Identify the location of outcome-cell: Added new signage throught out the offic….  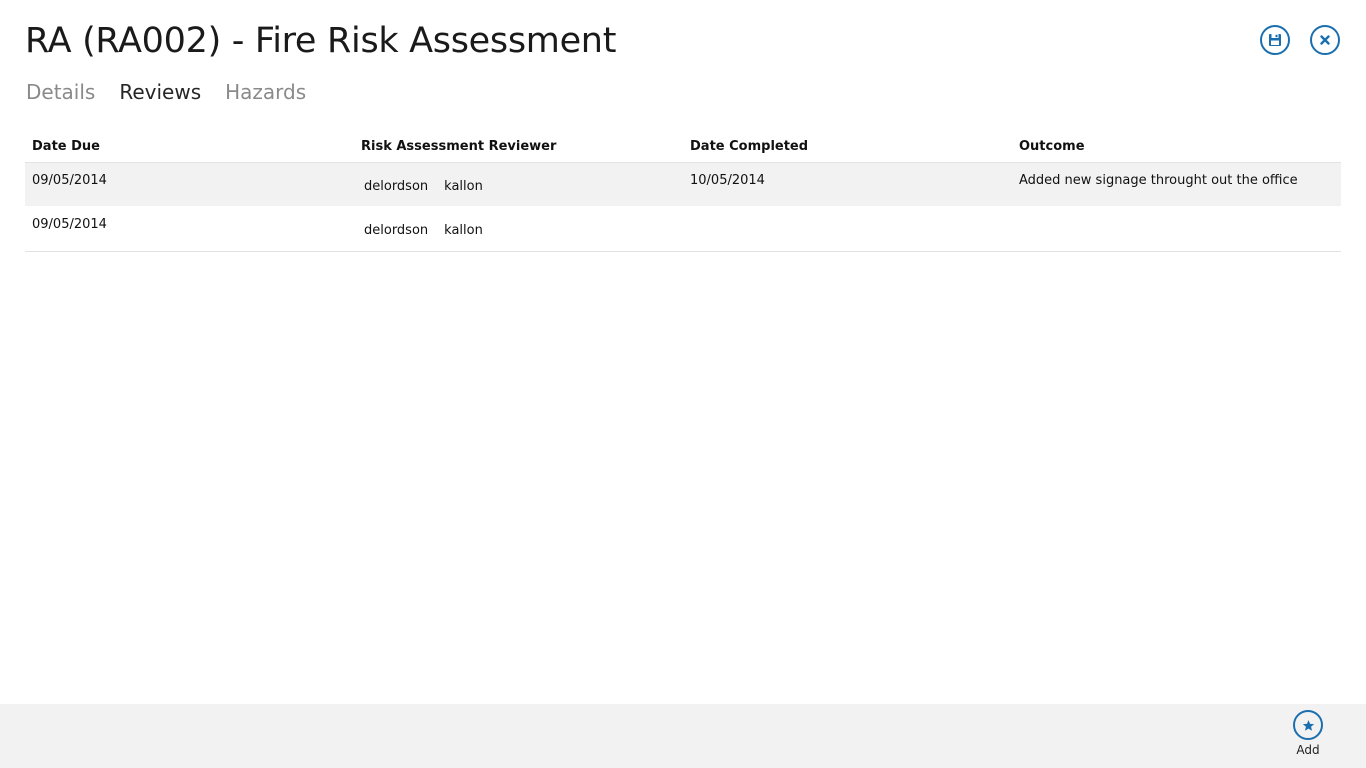
(1158, 180).